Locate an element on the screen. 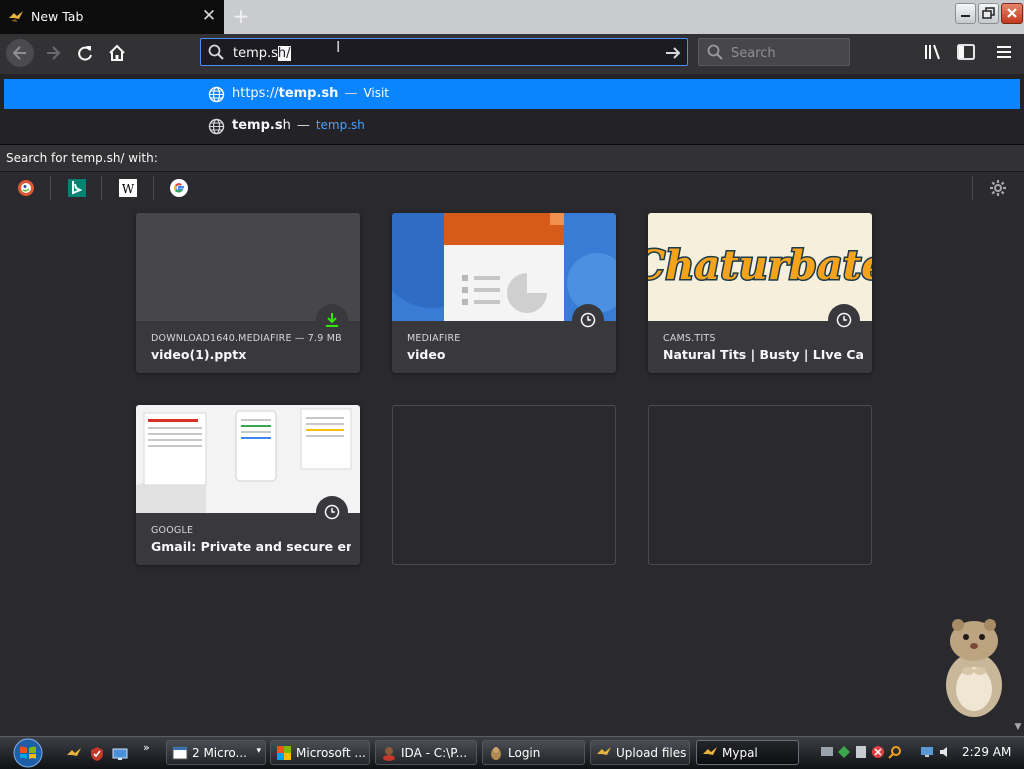 The height and width of the screenshot is (769, 1024). svg-text: W is located at coordinates (128, 189).